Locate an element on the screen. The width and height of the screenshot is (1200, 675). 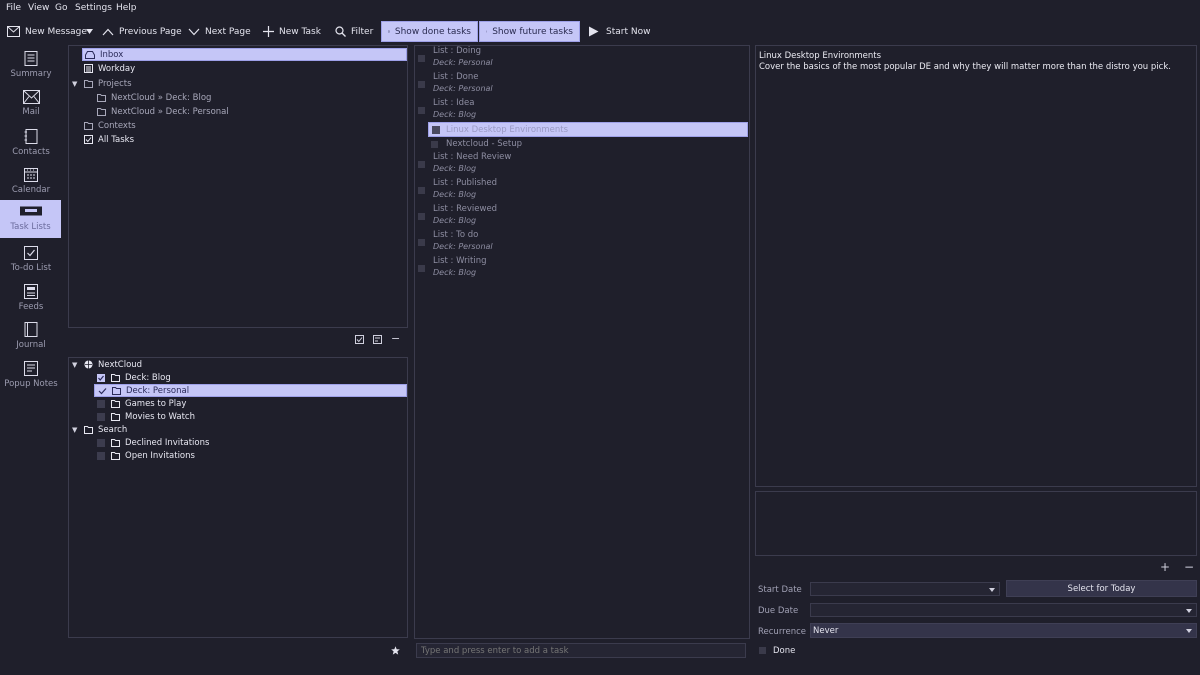
nav-mail-label: Mail is located at coordinates (31, 112).